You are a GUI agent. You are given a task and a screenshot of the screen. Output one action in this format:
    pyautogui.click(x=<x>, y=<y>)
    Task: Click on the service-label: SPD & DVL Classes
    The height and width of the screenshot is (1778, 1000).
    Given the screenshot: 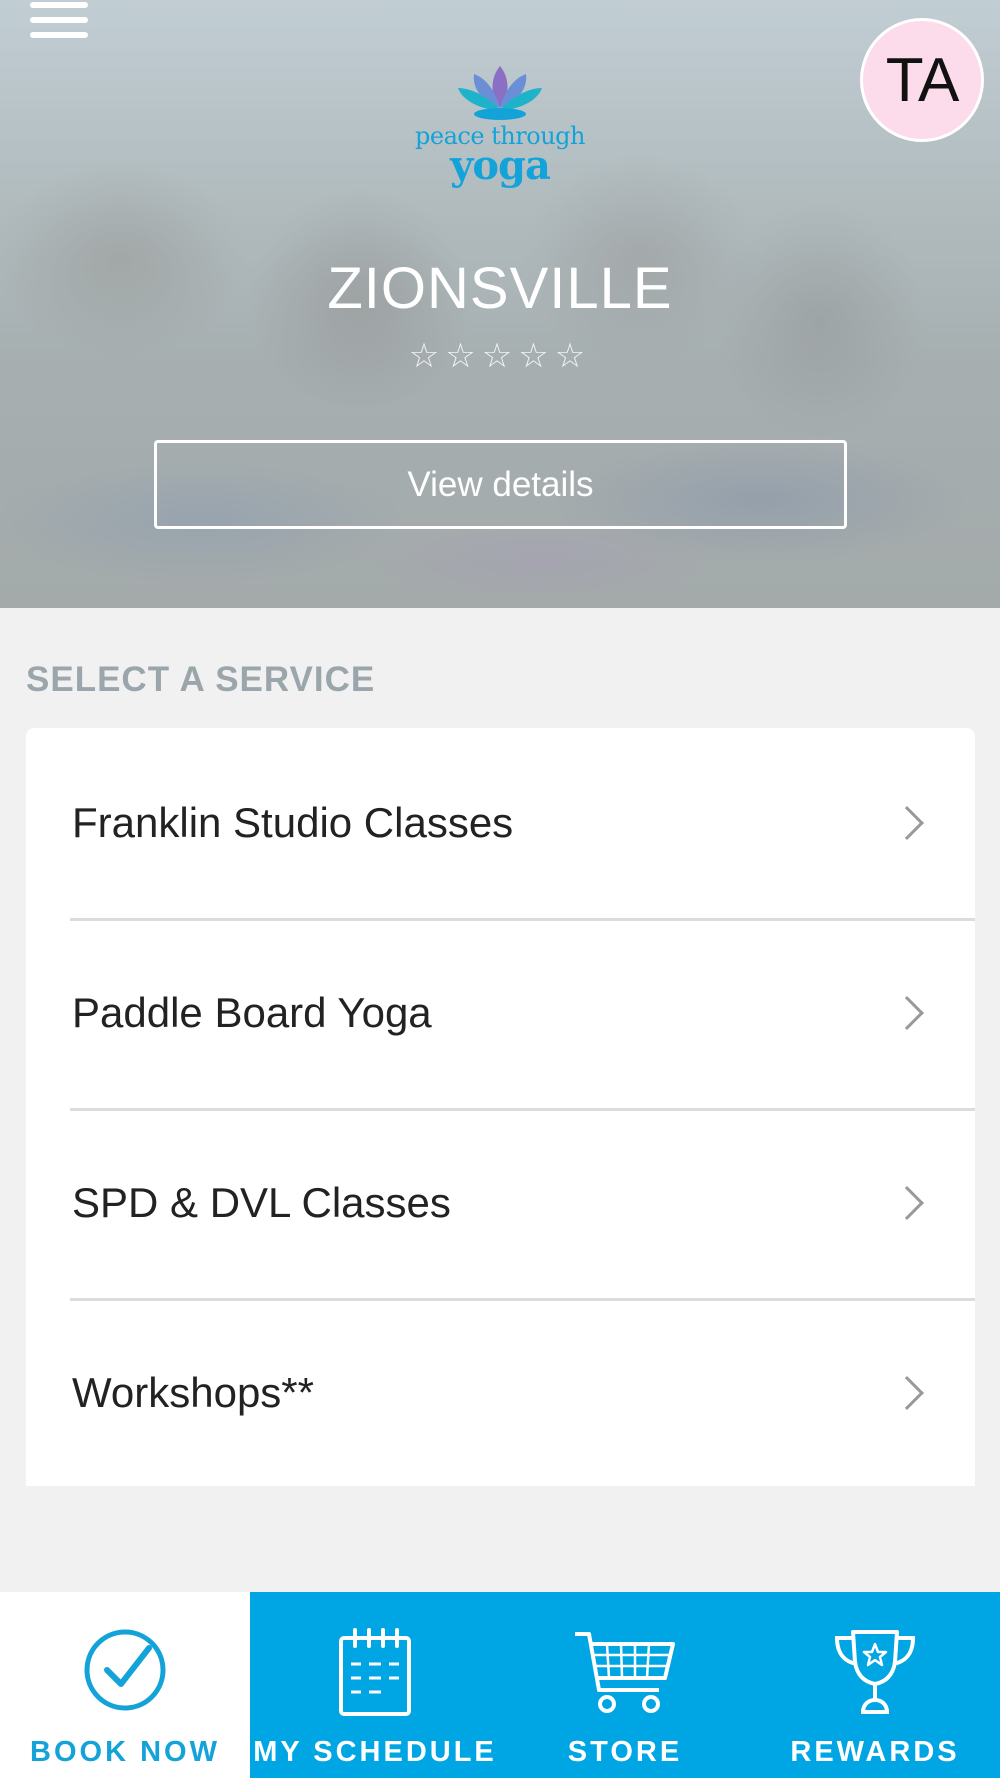 What is the action you would take?
    pyautogui.click(x=261, y=1202)
    